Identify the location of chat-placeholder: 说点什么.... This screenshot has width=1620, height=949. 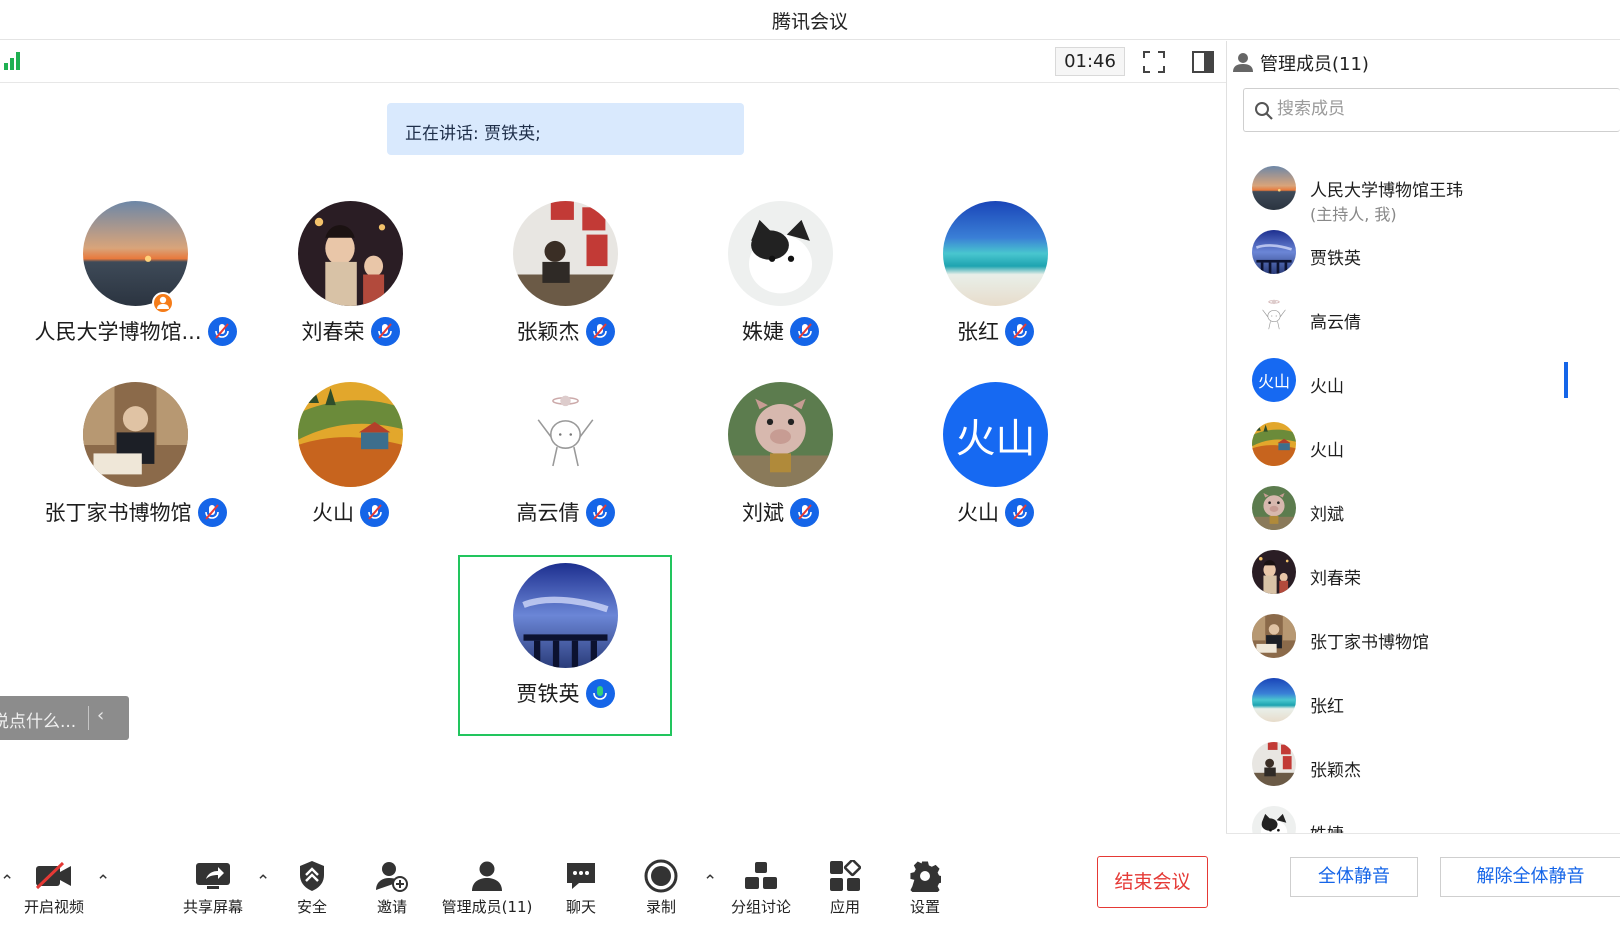
(38, 722).